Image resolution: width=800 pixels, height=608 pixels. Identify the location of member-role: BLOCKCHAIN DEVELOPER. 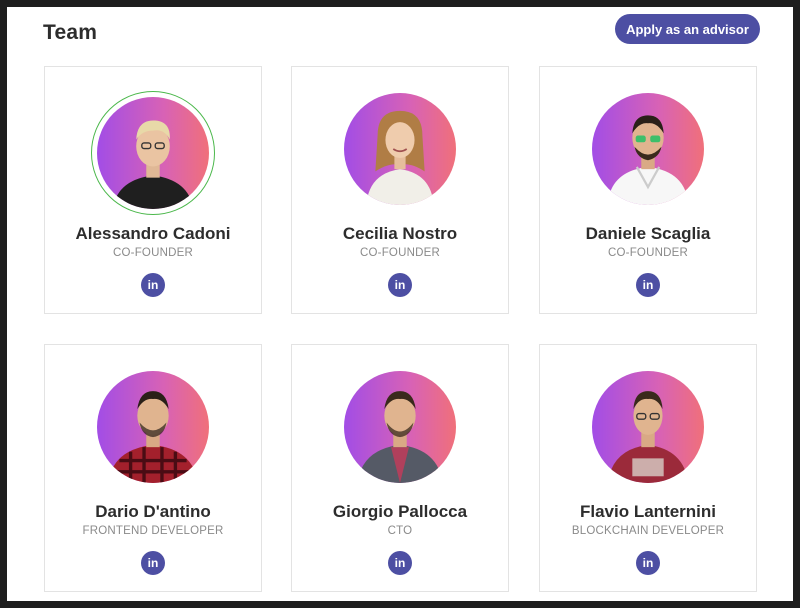
(648, 531).